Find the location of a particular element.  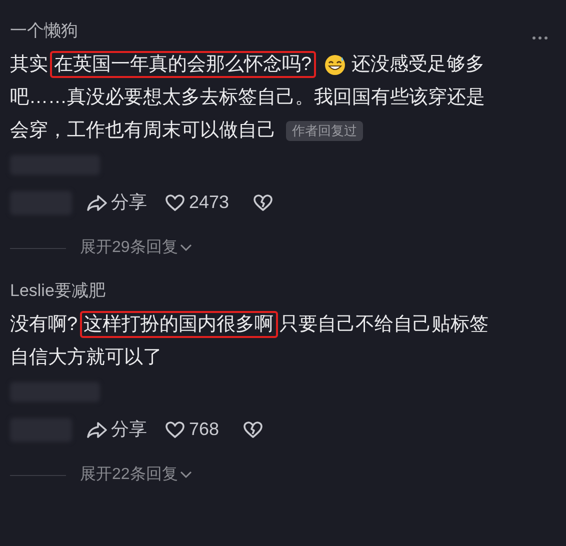

like-button: 768 is located at coordinates (192, 429).